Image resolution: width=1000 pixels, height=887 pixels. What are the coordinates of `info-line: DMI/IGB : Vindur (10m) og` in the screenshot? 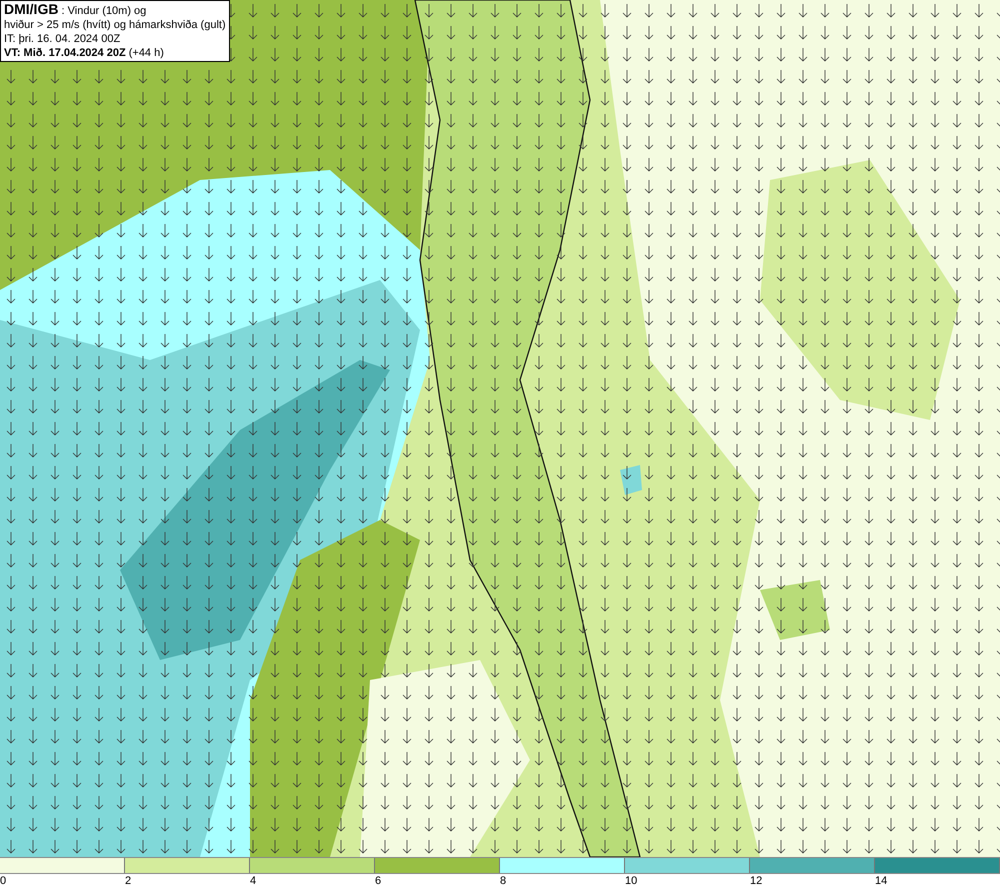 It's located at (76, 10).